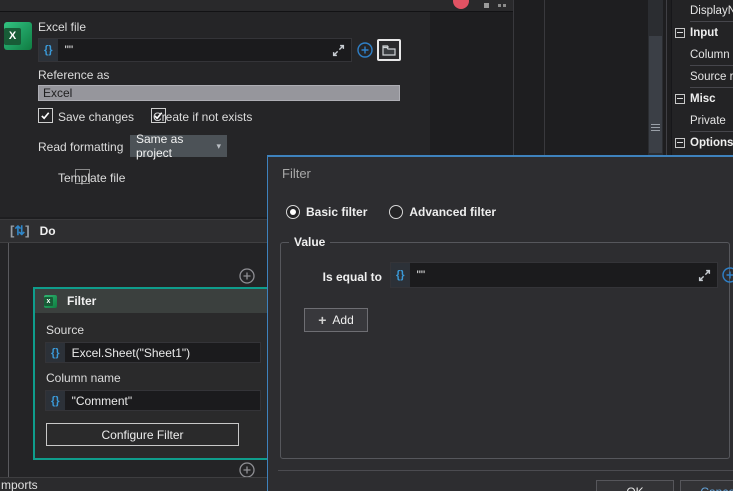 The height and width of the screenshot is (491, 733). Describe the element at coordinates (337, 212) in the screenshot. I see `basic-filter-label: Basic filter` at that location.